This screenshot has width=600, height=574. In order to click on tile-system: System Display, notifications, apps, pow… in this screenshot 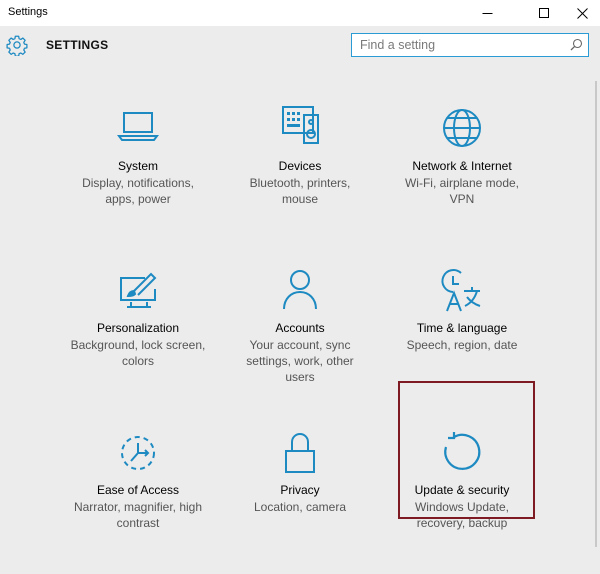, I will do `click(138, 177)`.